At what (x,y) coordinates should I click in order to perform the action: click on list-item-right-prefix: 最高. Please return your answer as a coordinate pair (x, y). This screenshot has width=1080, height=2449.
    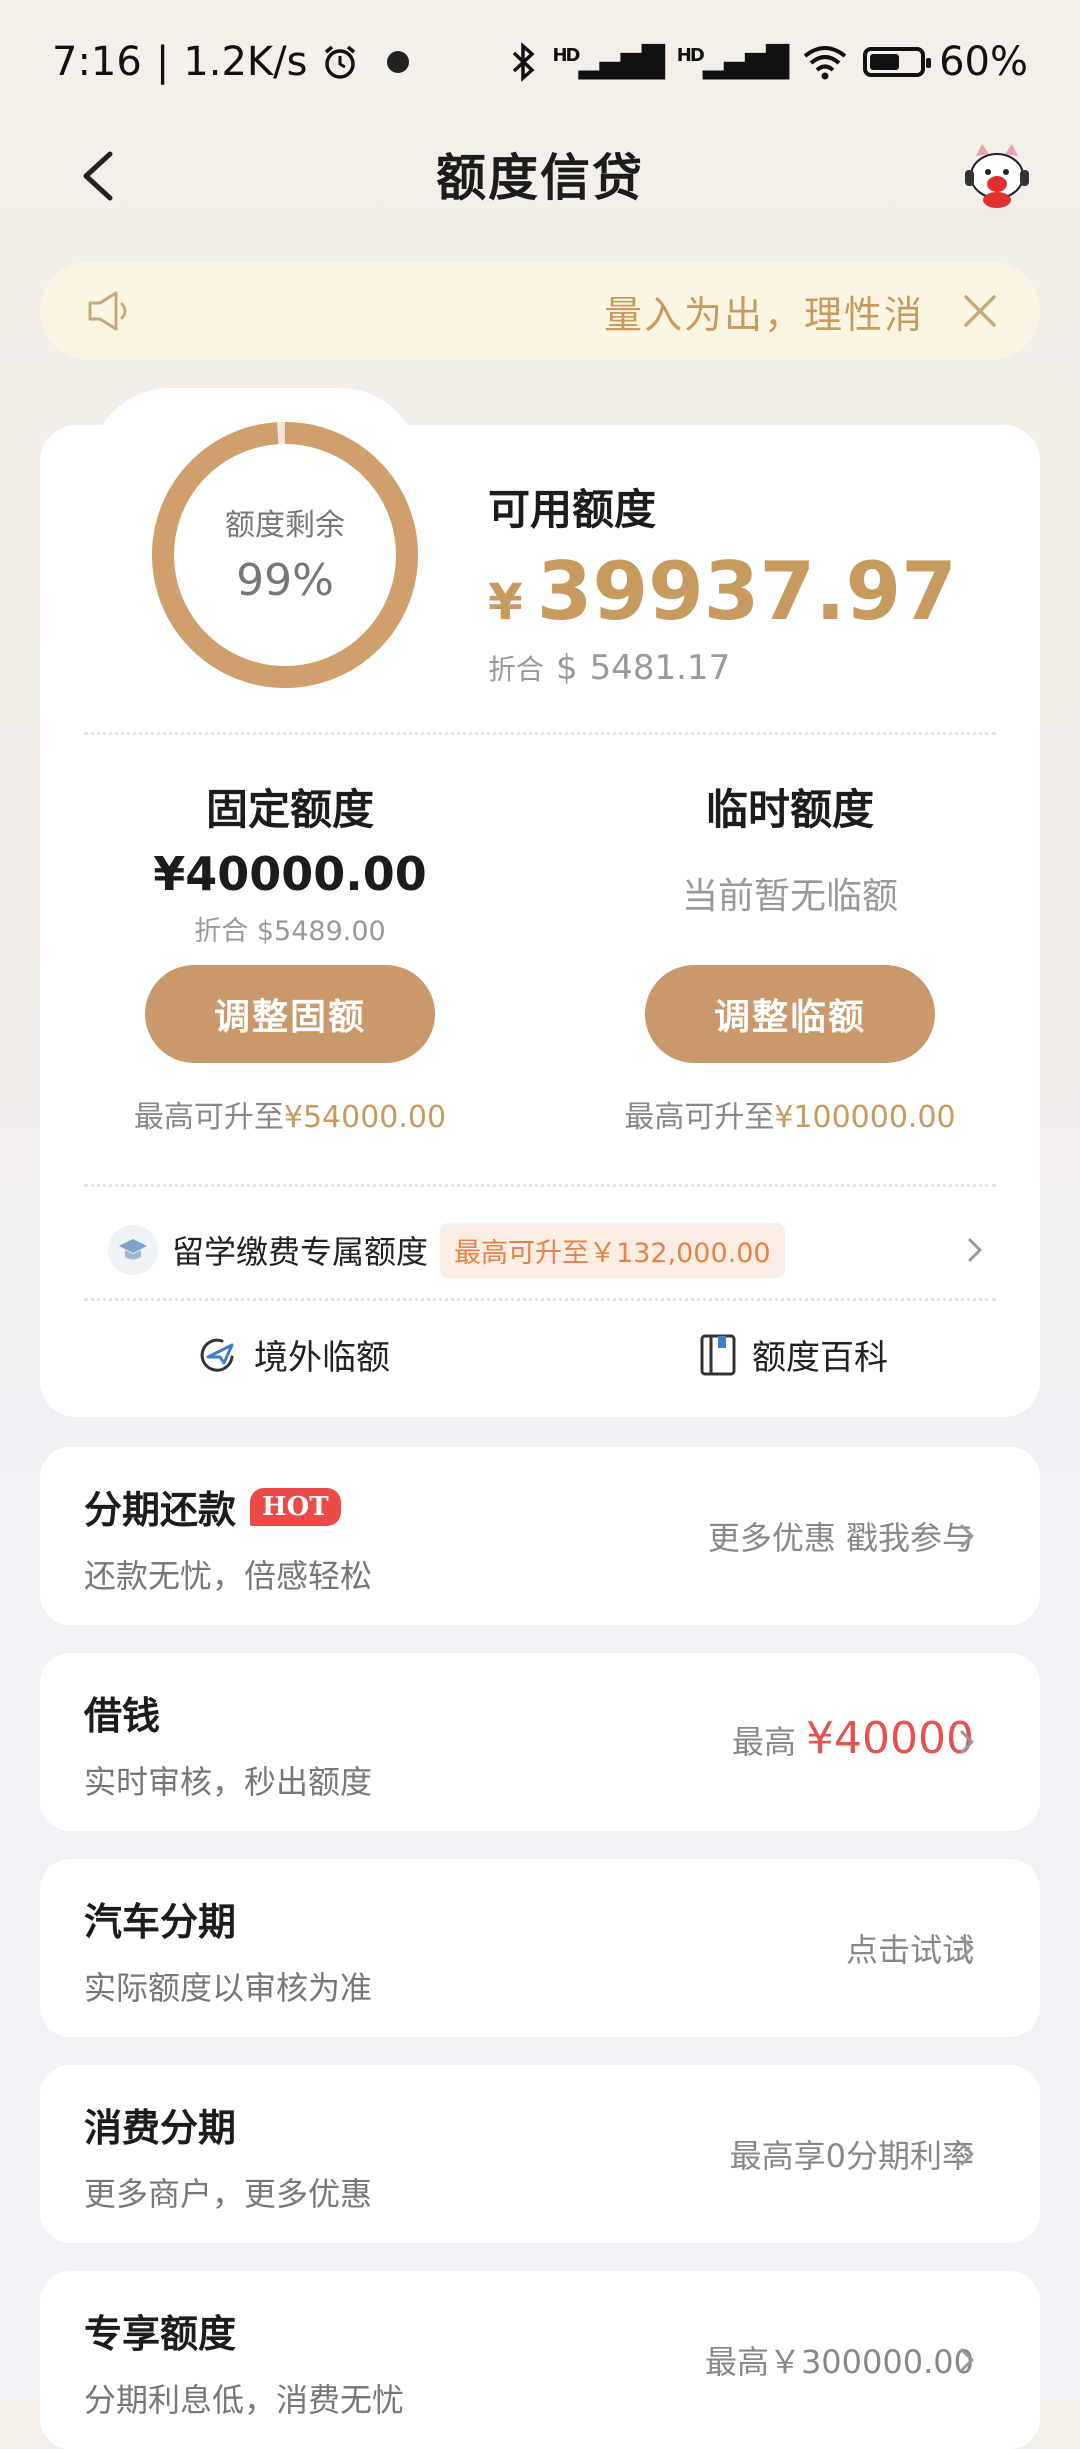
    Looking at the image, I should click on (764, 1742).